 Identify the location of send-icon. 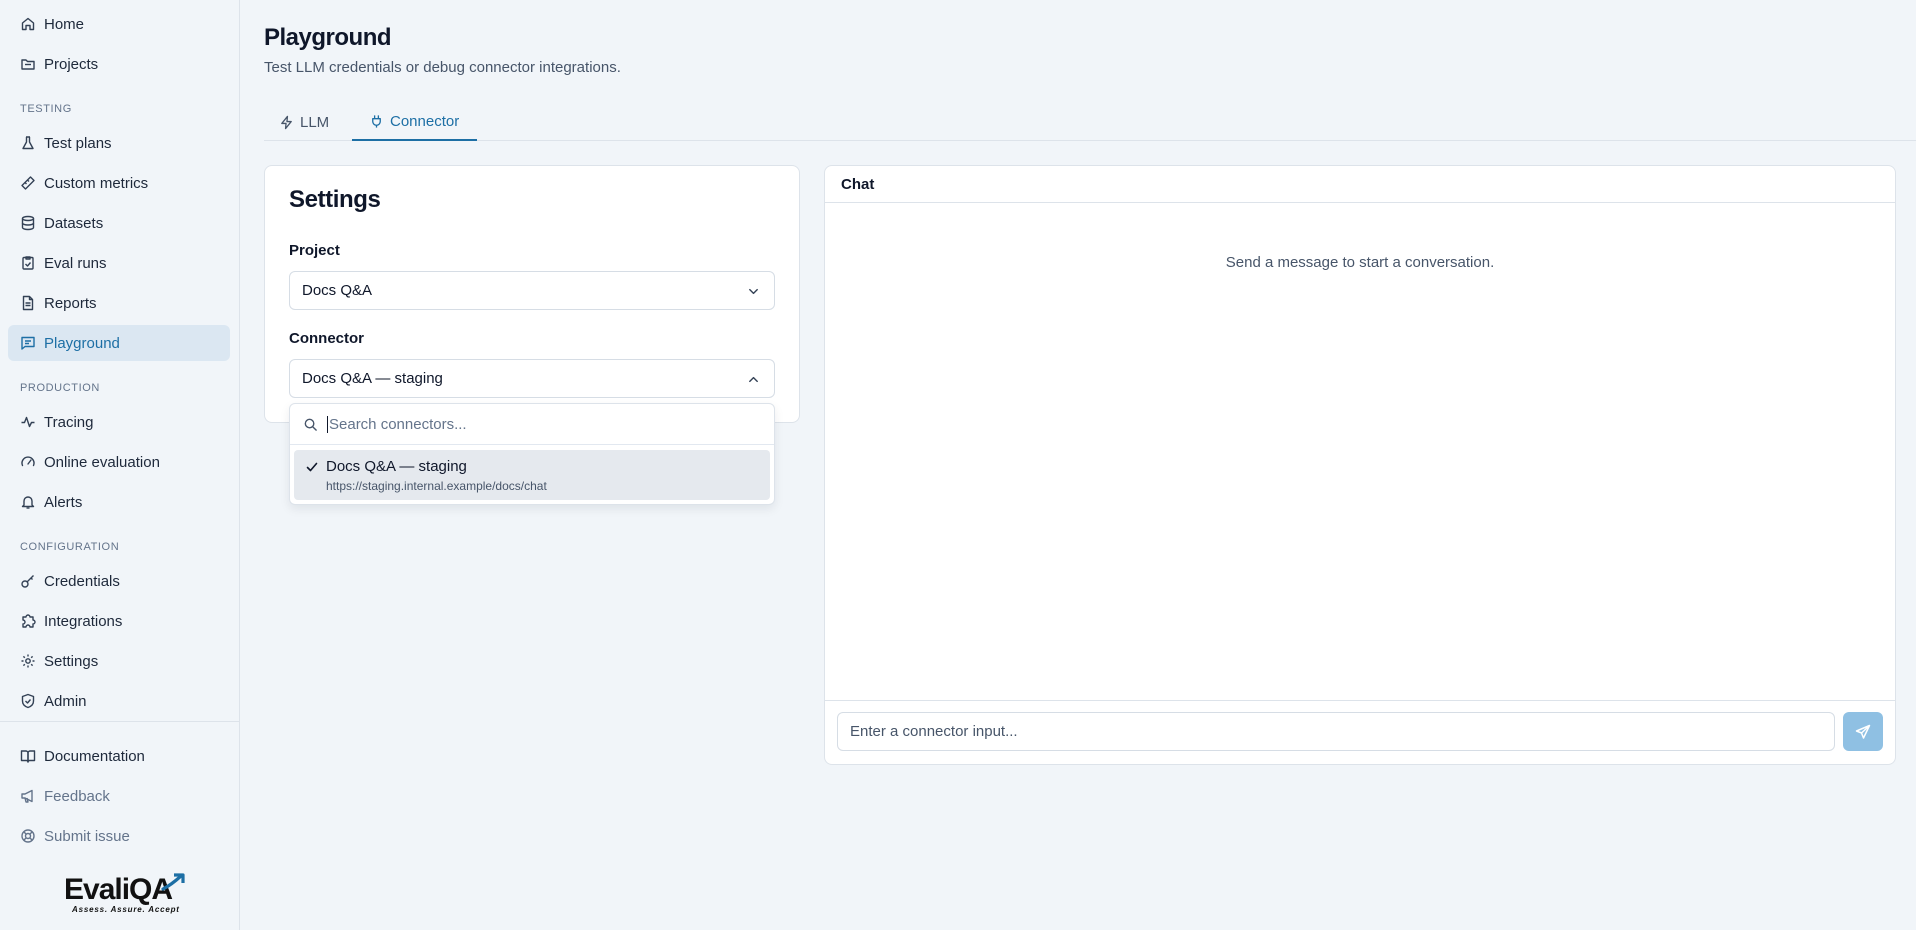
(1863, 732).